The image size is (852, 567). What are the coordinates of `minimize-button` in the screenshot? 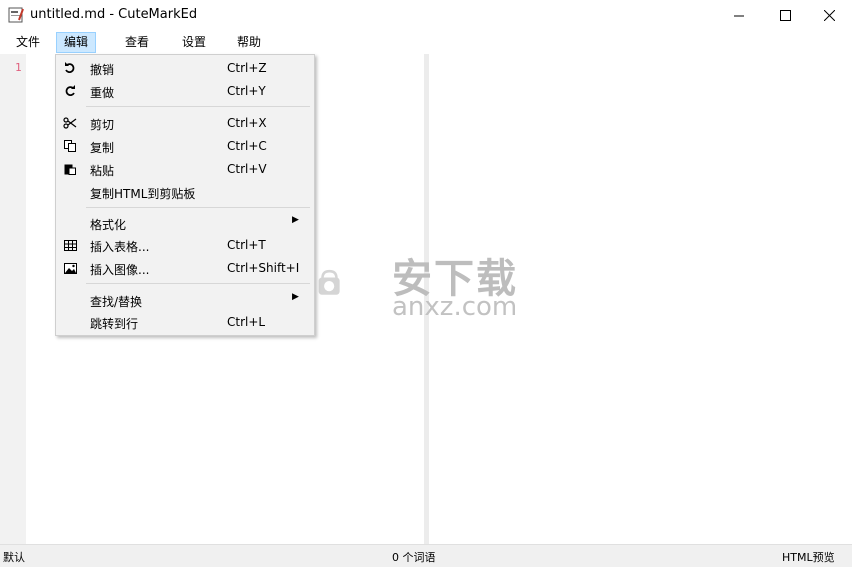 It's located at (739, 15).